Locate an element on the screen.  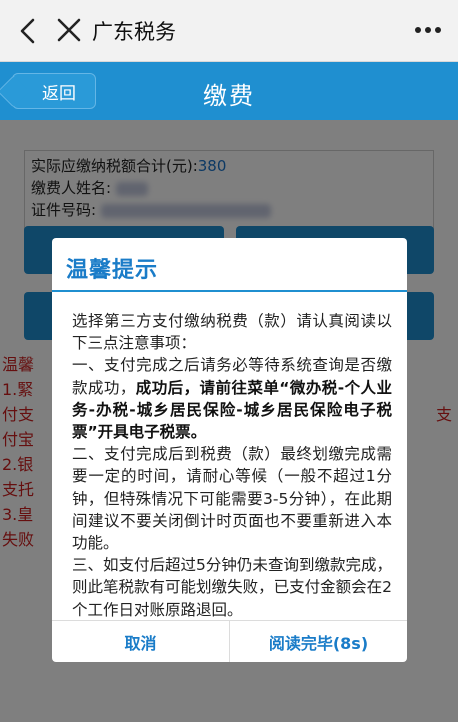
app-title: 广东税务 is located at coordinates (134, 32).